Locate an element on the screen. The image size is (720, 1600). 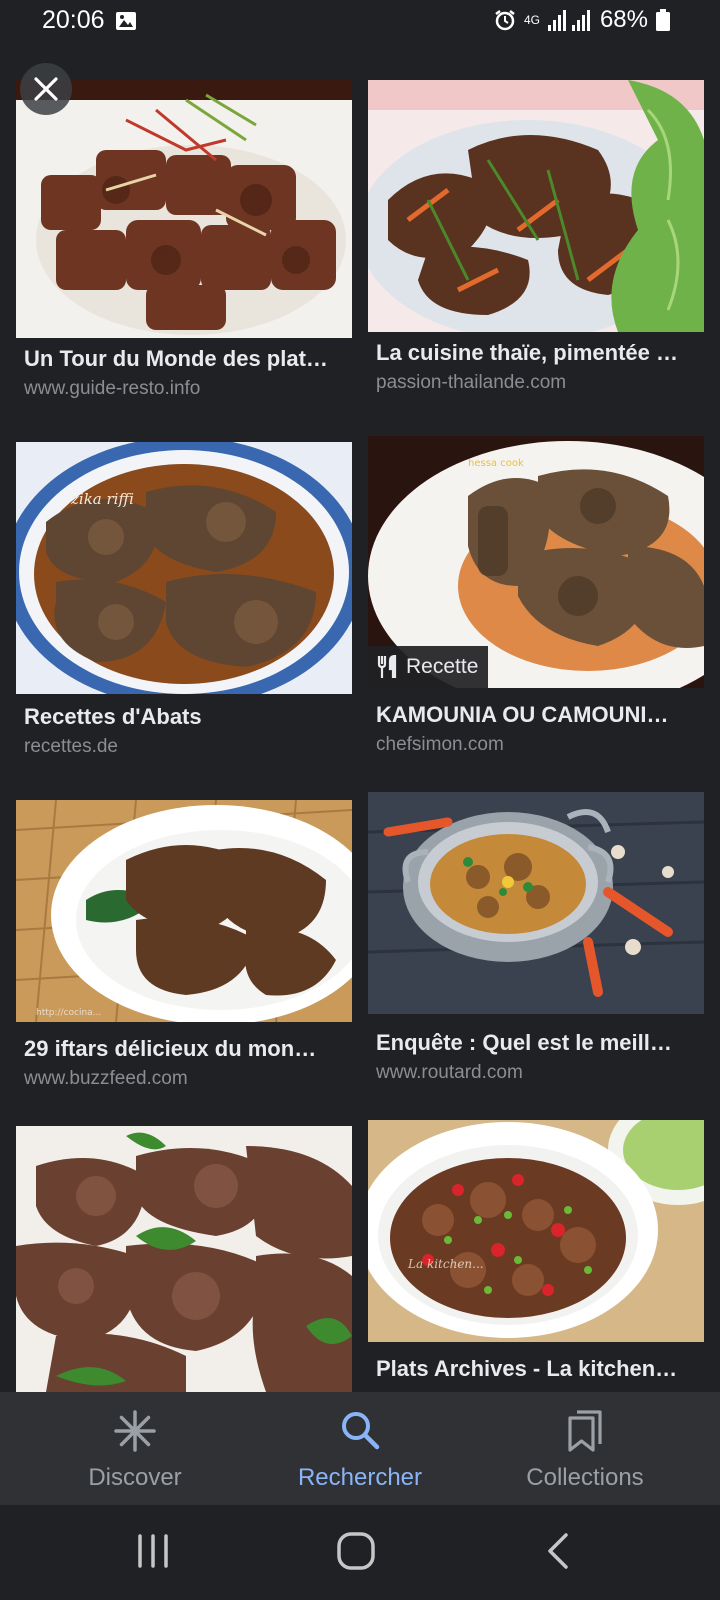
svg-text: hessa cook is located at coordinates (496, 463).